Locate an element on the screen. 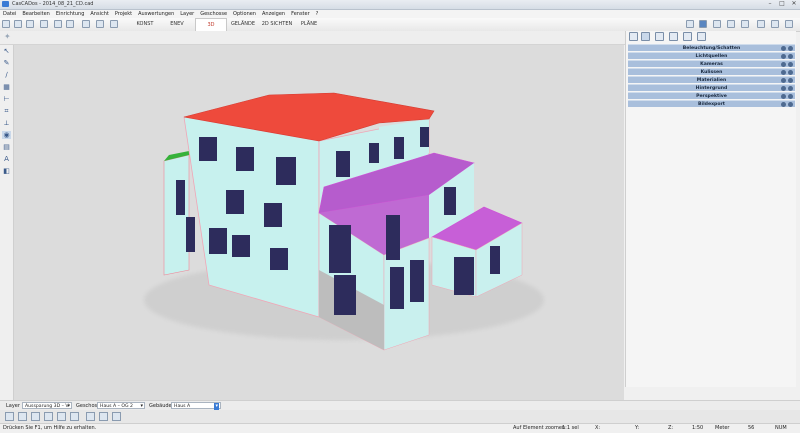  undo-icon is located at coordinates (58, 24).